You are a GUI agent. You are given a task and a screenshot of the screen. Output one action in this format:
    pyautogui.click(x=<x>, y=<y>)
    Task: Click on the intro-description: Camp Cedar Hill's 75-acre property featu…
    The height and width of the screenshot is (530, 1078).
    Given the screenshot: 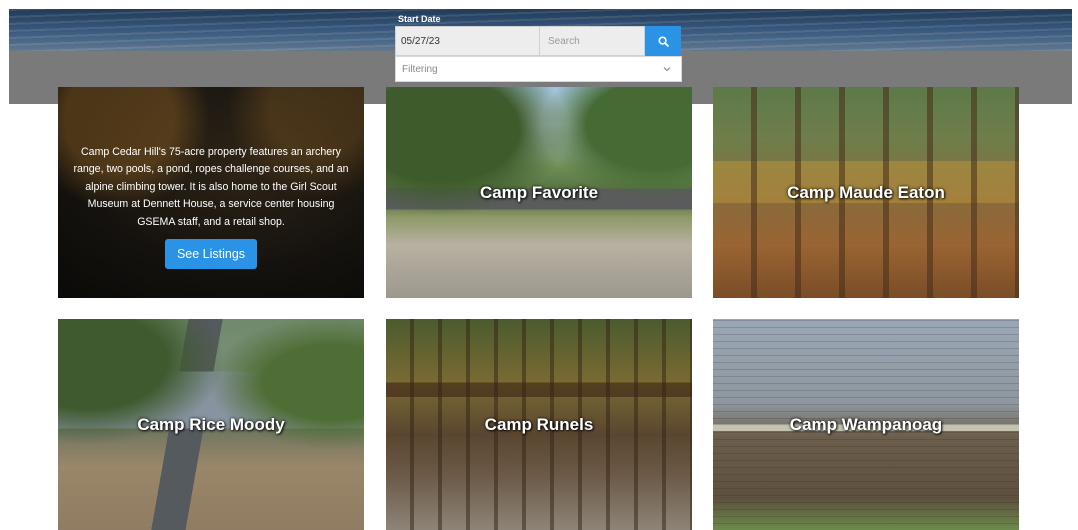 What is the action you would take?
    pyautogui.click(x=211, y=186)
    